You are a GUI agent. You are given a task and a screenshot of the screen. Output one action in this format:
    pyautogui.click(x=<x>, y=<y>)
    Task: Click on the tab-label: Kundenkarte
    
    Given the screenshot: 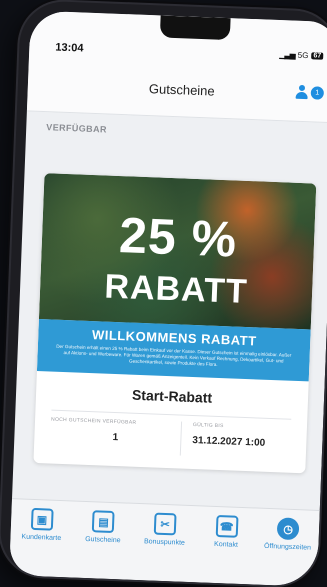 What is the action you would take?
    pyautogui.click(x=41, y=538)
    